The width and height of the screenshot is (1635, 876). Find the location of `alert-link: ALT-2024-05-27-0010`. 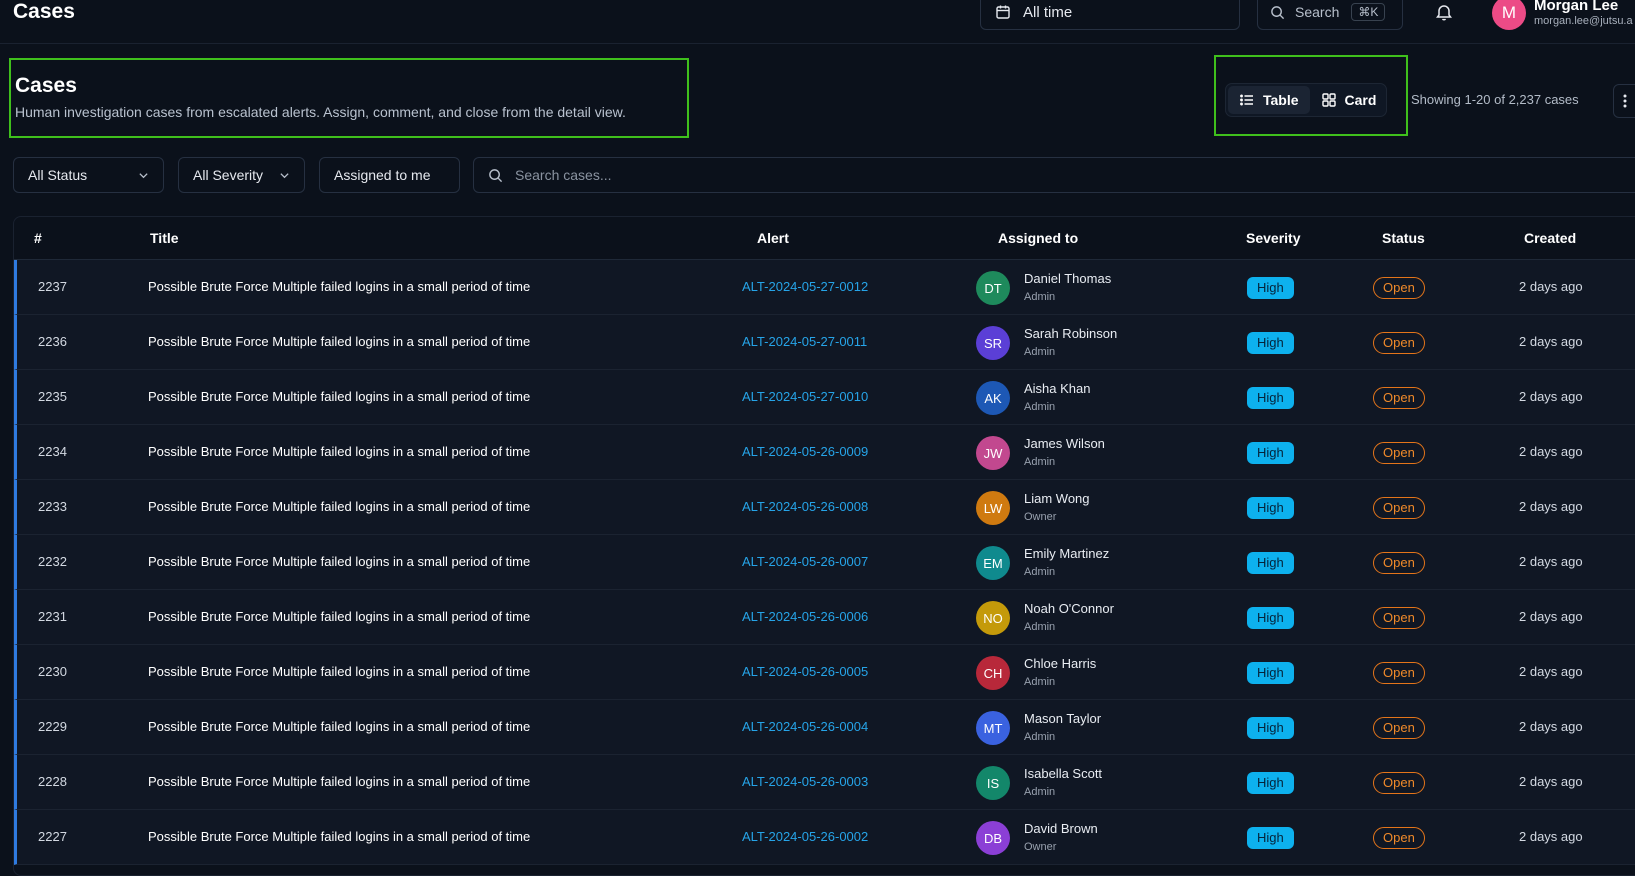

alert-link: ALT-2024-05-27-0010 is located at coordinates (805, 396).